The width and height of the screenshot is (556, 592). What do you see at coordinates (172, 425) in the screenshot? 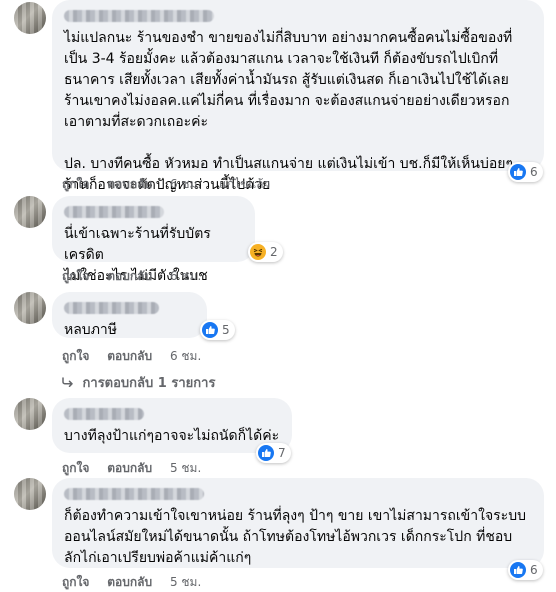
I see `comment-bubble: บางทีลุงป้าแก่ๆอาจจะไม่ถนัดก็ได้ค่ะ` at bounding box center [172, 425].